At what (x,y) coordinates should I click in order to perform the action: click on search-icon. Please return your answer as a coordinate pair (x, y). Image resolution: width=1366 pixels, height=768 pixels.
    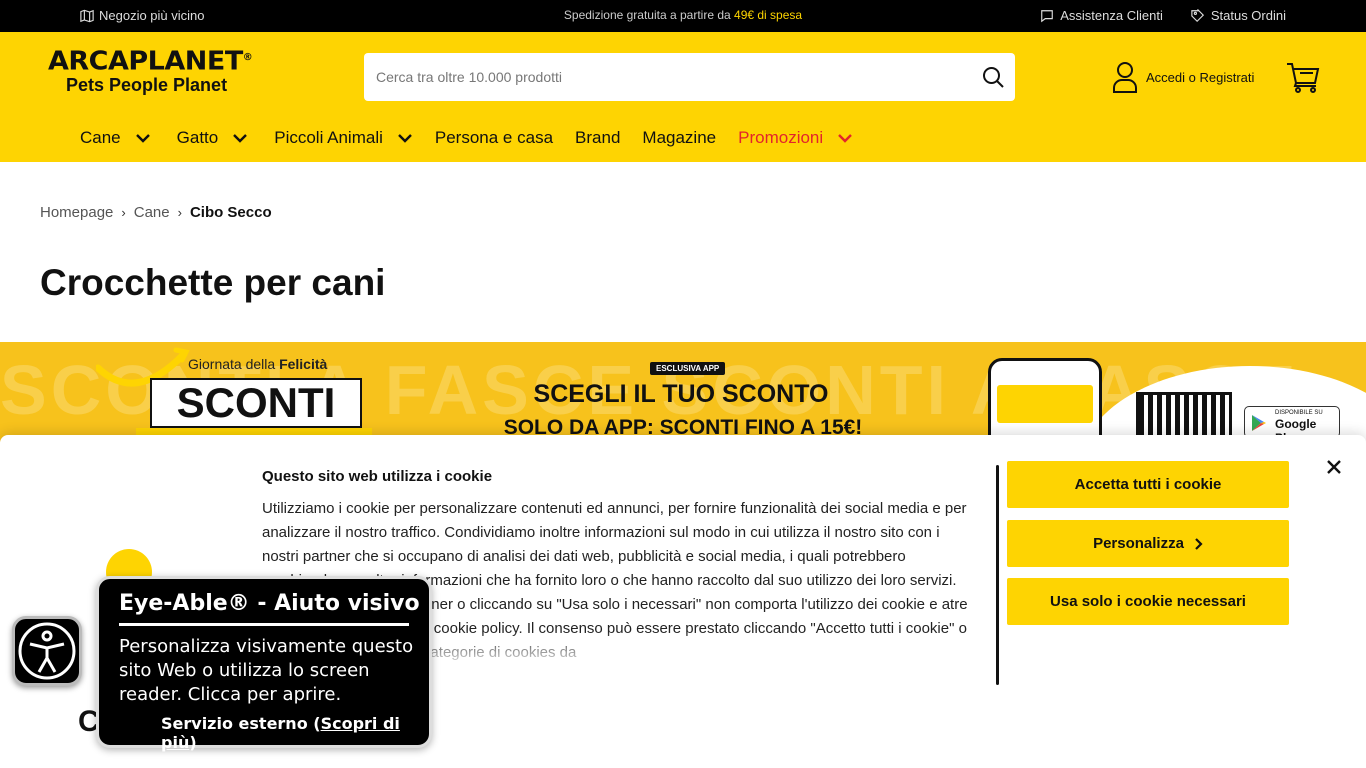
    Looking at the image, I should click on (993, 77).